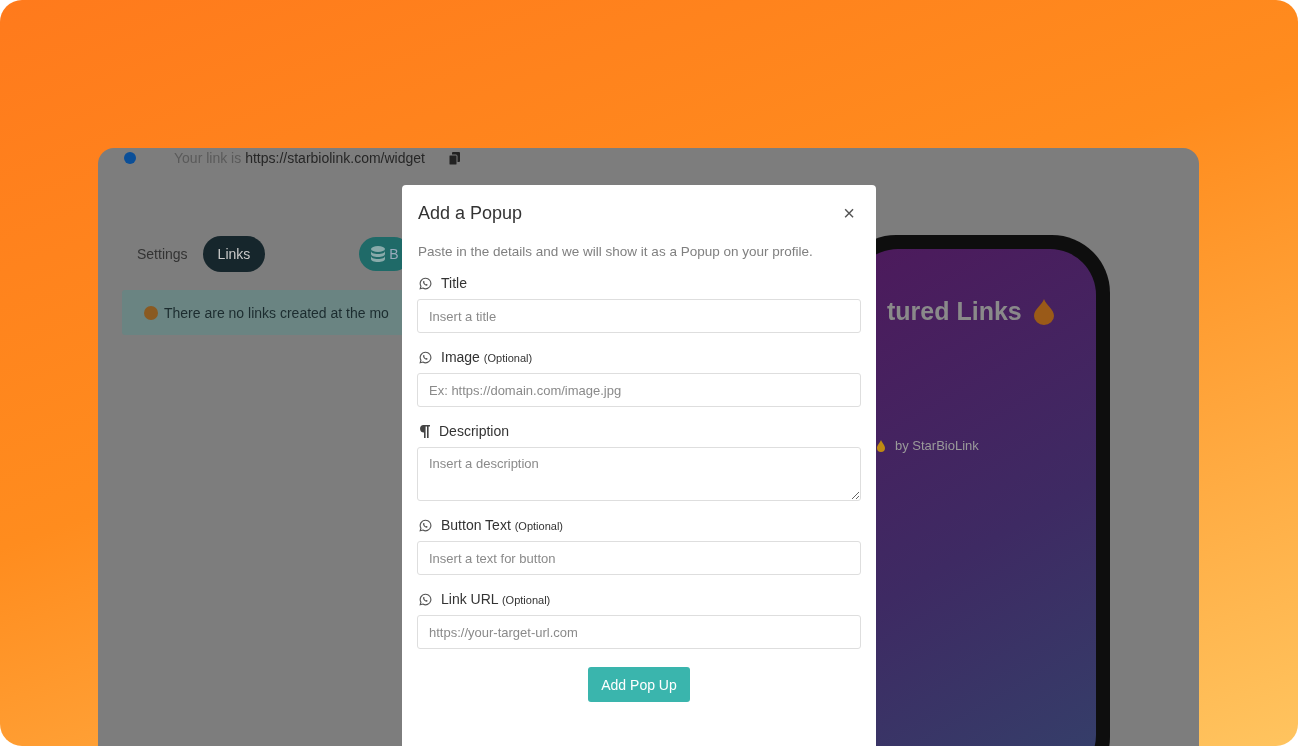 This screenshot has width=1298, height=746. I want to click on status-dot, so click(130, 158).